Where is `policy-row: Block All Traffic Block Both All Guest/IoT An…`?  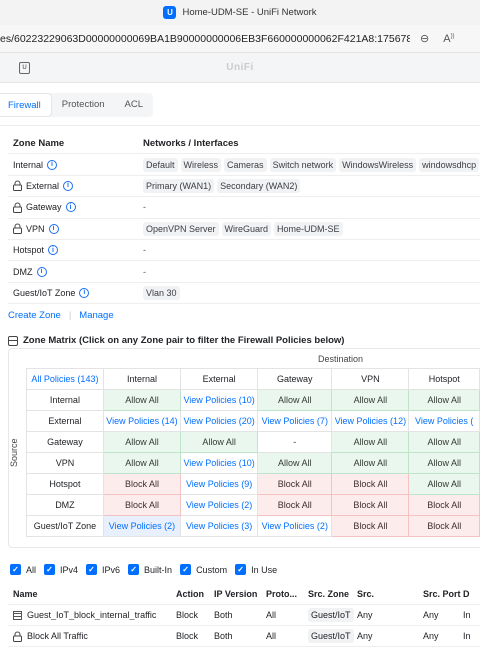
policy-row: Block All Traffic Block Both All Guest/IoT An… is located at coordinates (244, 636).